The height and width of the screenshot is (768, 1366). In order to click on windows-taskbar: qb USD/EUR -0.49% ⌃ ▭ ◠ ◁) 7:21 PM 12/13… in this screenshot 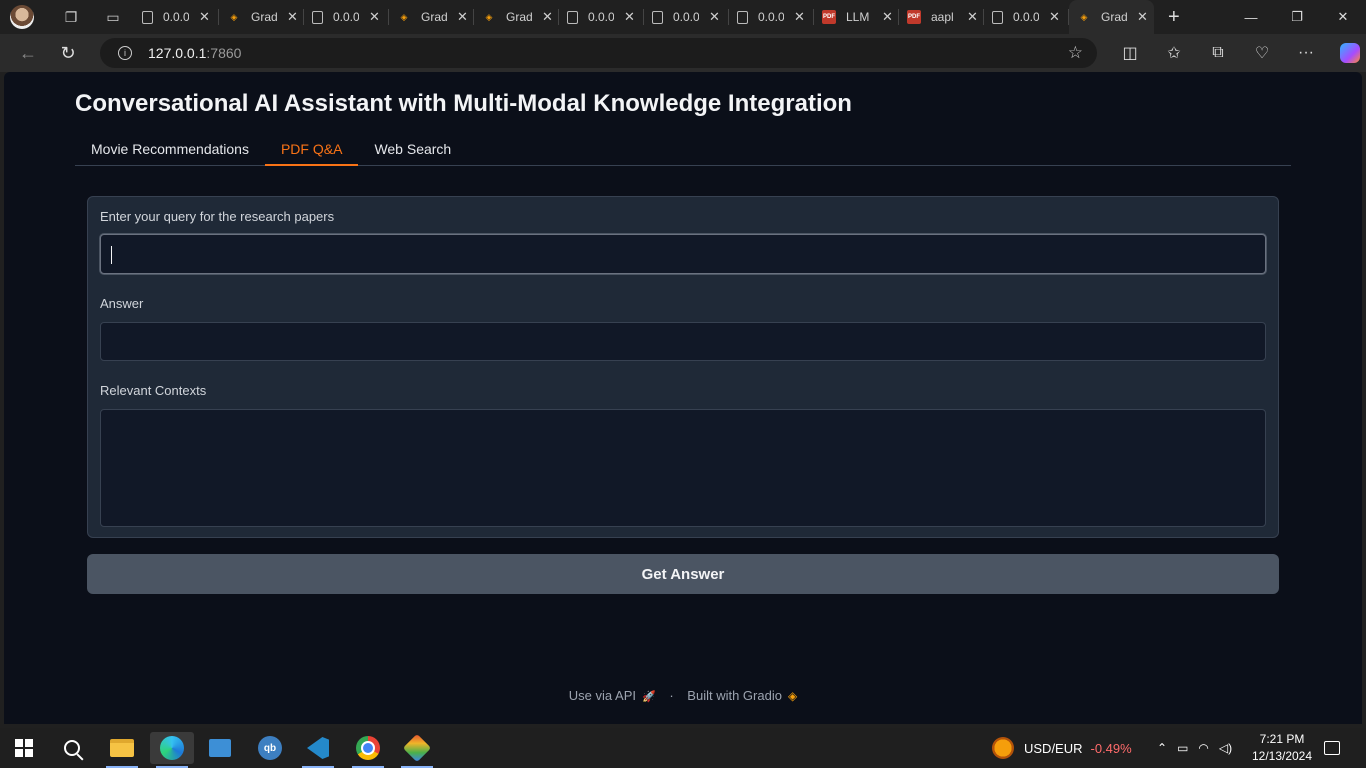, I will do `click(683, 748)`.